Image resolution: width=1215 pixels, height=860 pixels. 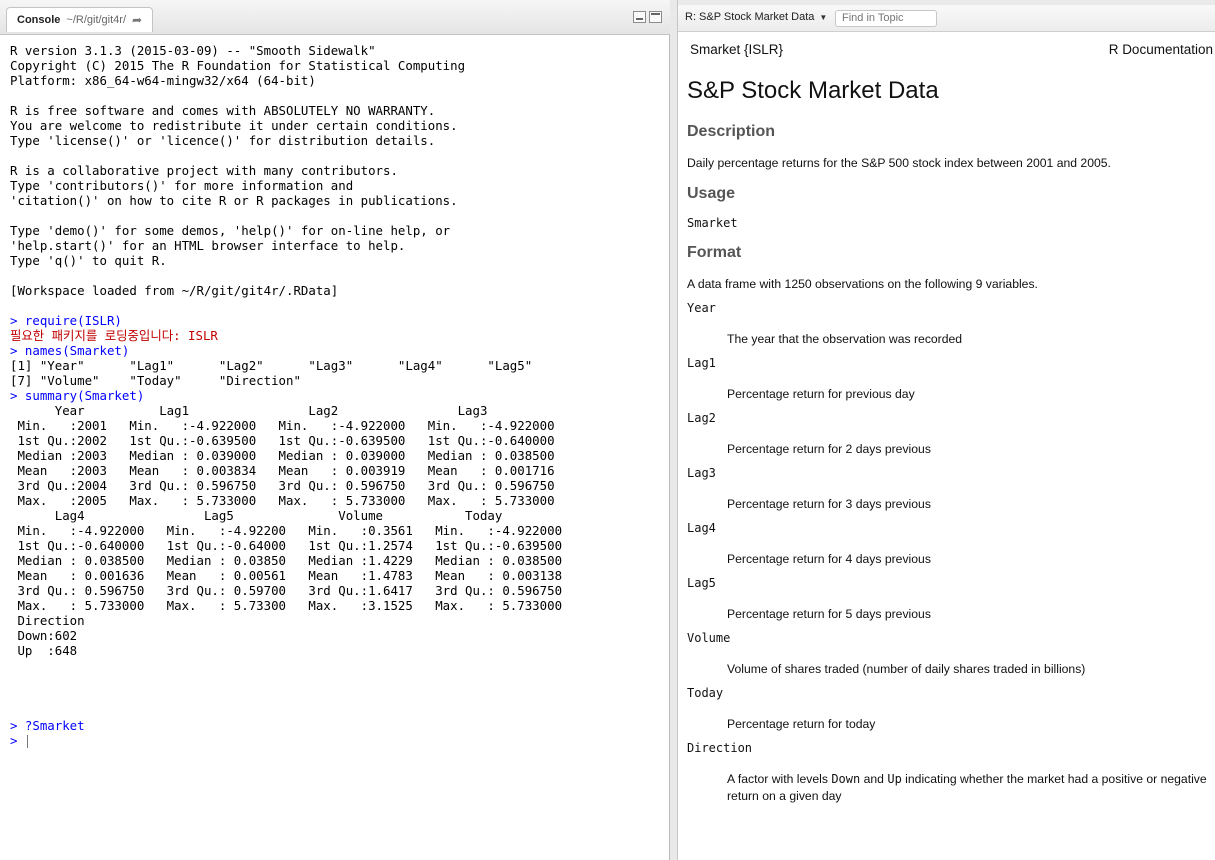 I want to click on level-up-code: Up, so click(x=894, y=779).